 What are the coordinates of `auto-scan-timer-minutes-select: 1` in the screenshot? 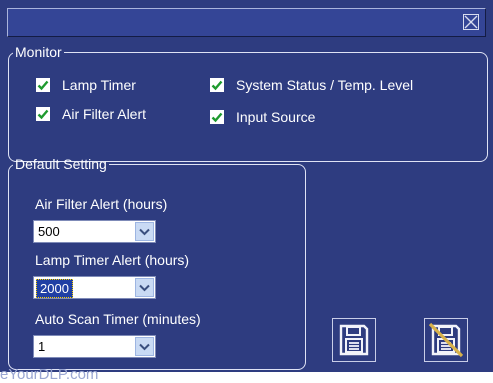 It's located at (94, 346).